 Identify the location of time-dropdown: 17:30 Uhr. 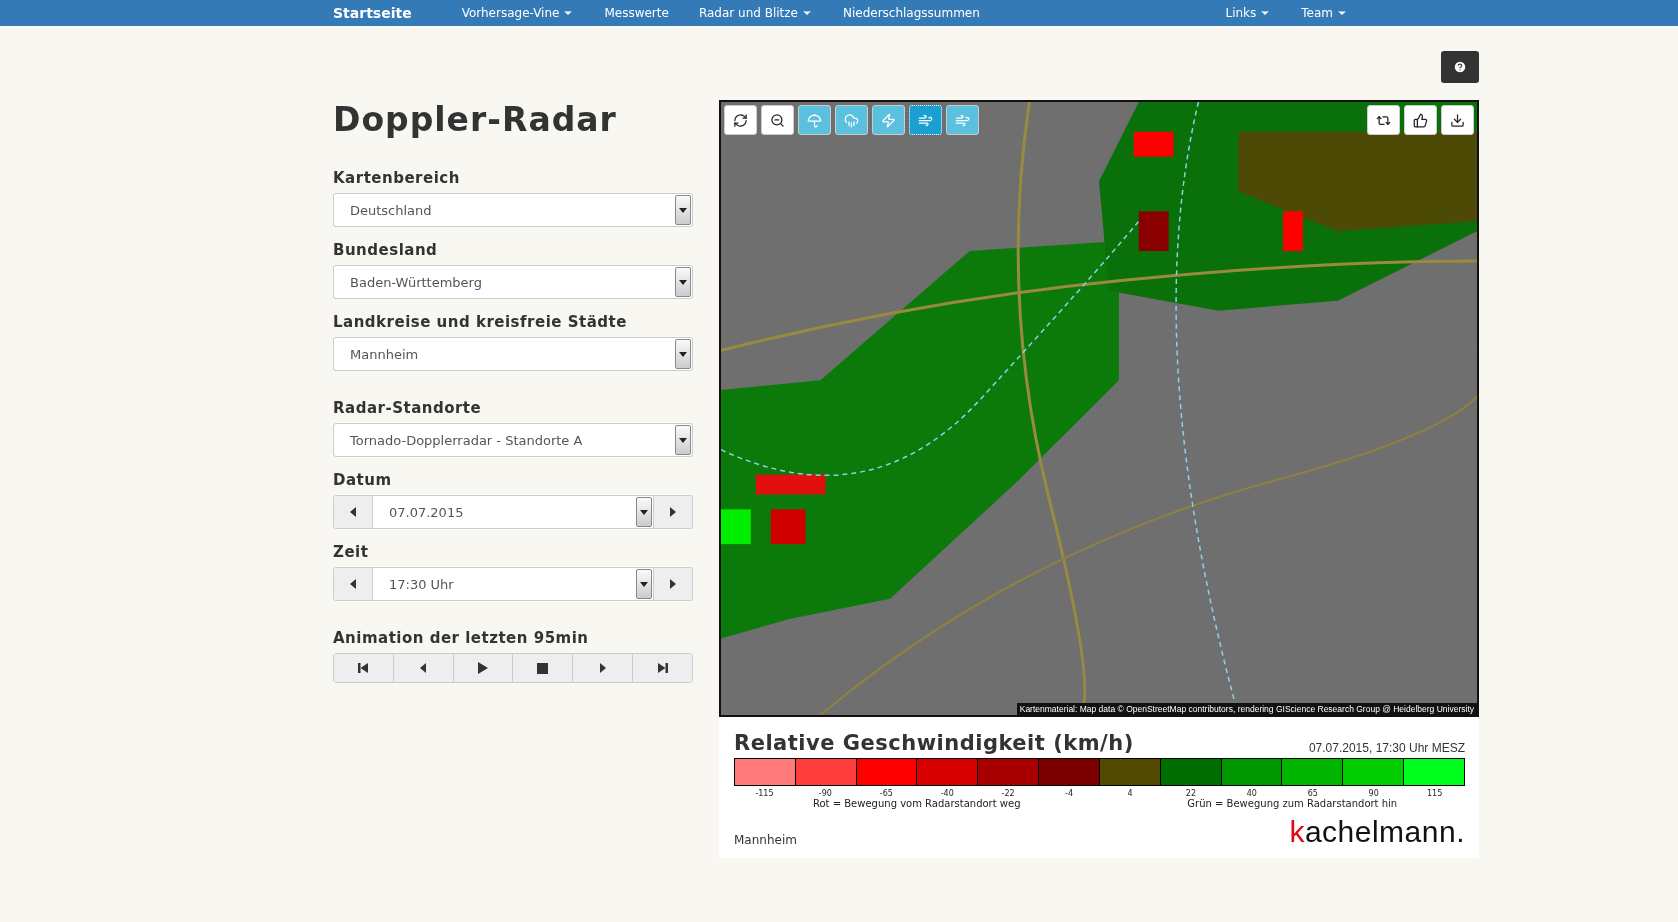
(513, 584).